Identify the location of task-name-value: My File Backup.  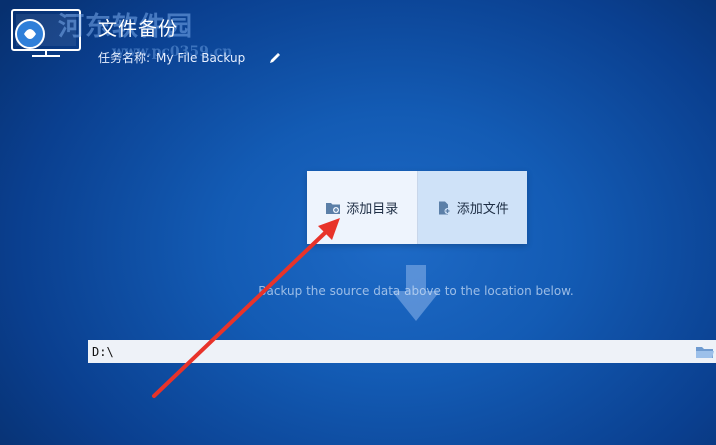
(201, 57).